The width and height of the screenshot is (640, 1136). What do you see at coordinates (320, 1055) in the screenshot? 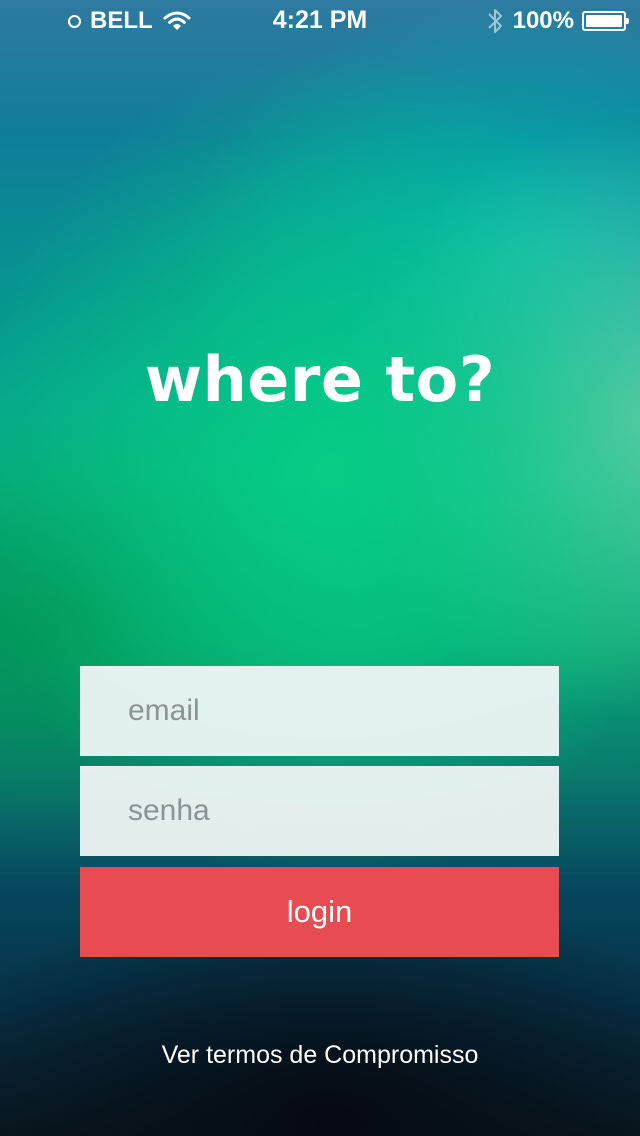
I see `terms-link: Ver termos de Compromisso` at bounding box center [320, 1055].